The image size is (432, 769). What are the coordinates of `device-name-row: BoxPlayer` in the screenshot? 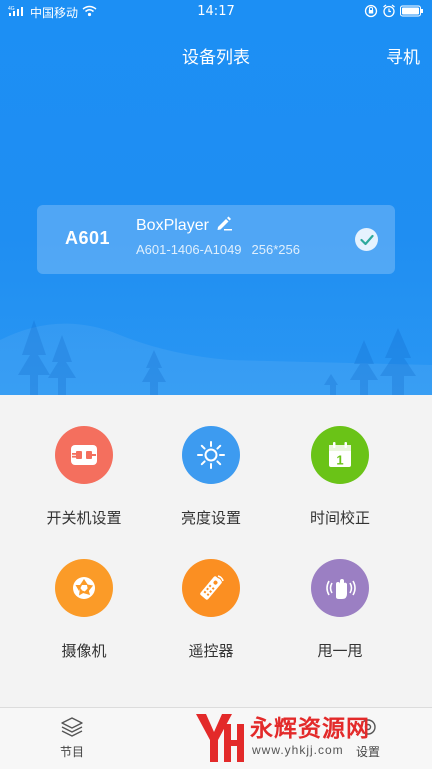 It's located at (184, 225).